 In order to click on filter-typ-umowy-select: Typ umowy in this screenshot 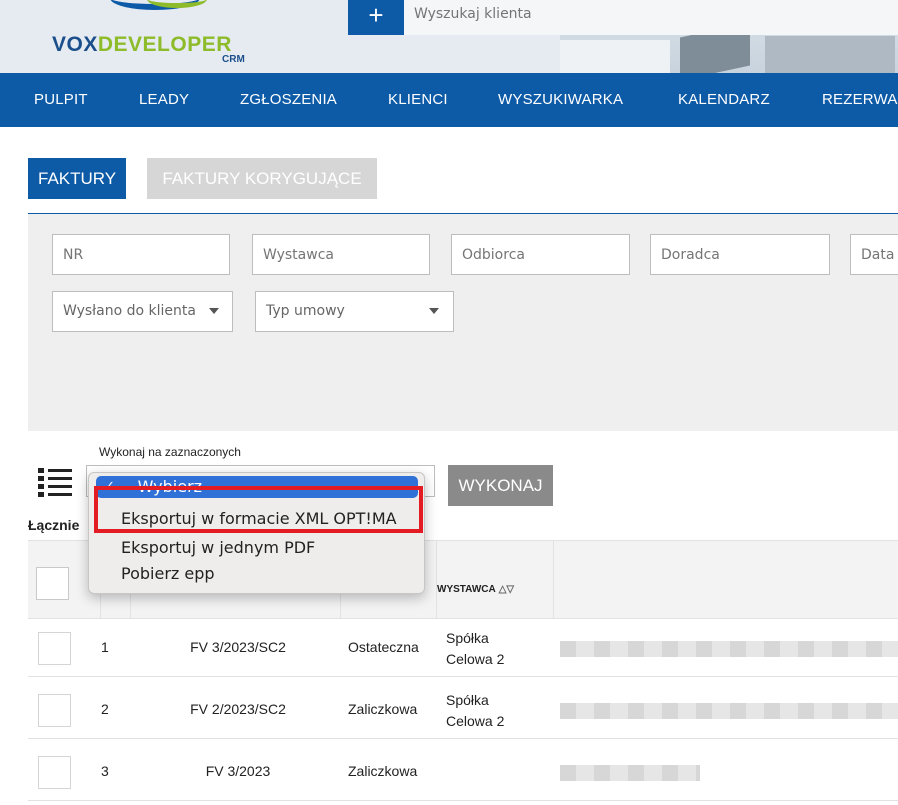, I will do `click(354, 311)`.